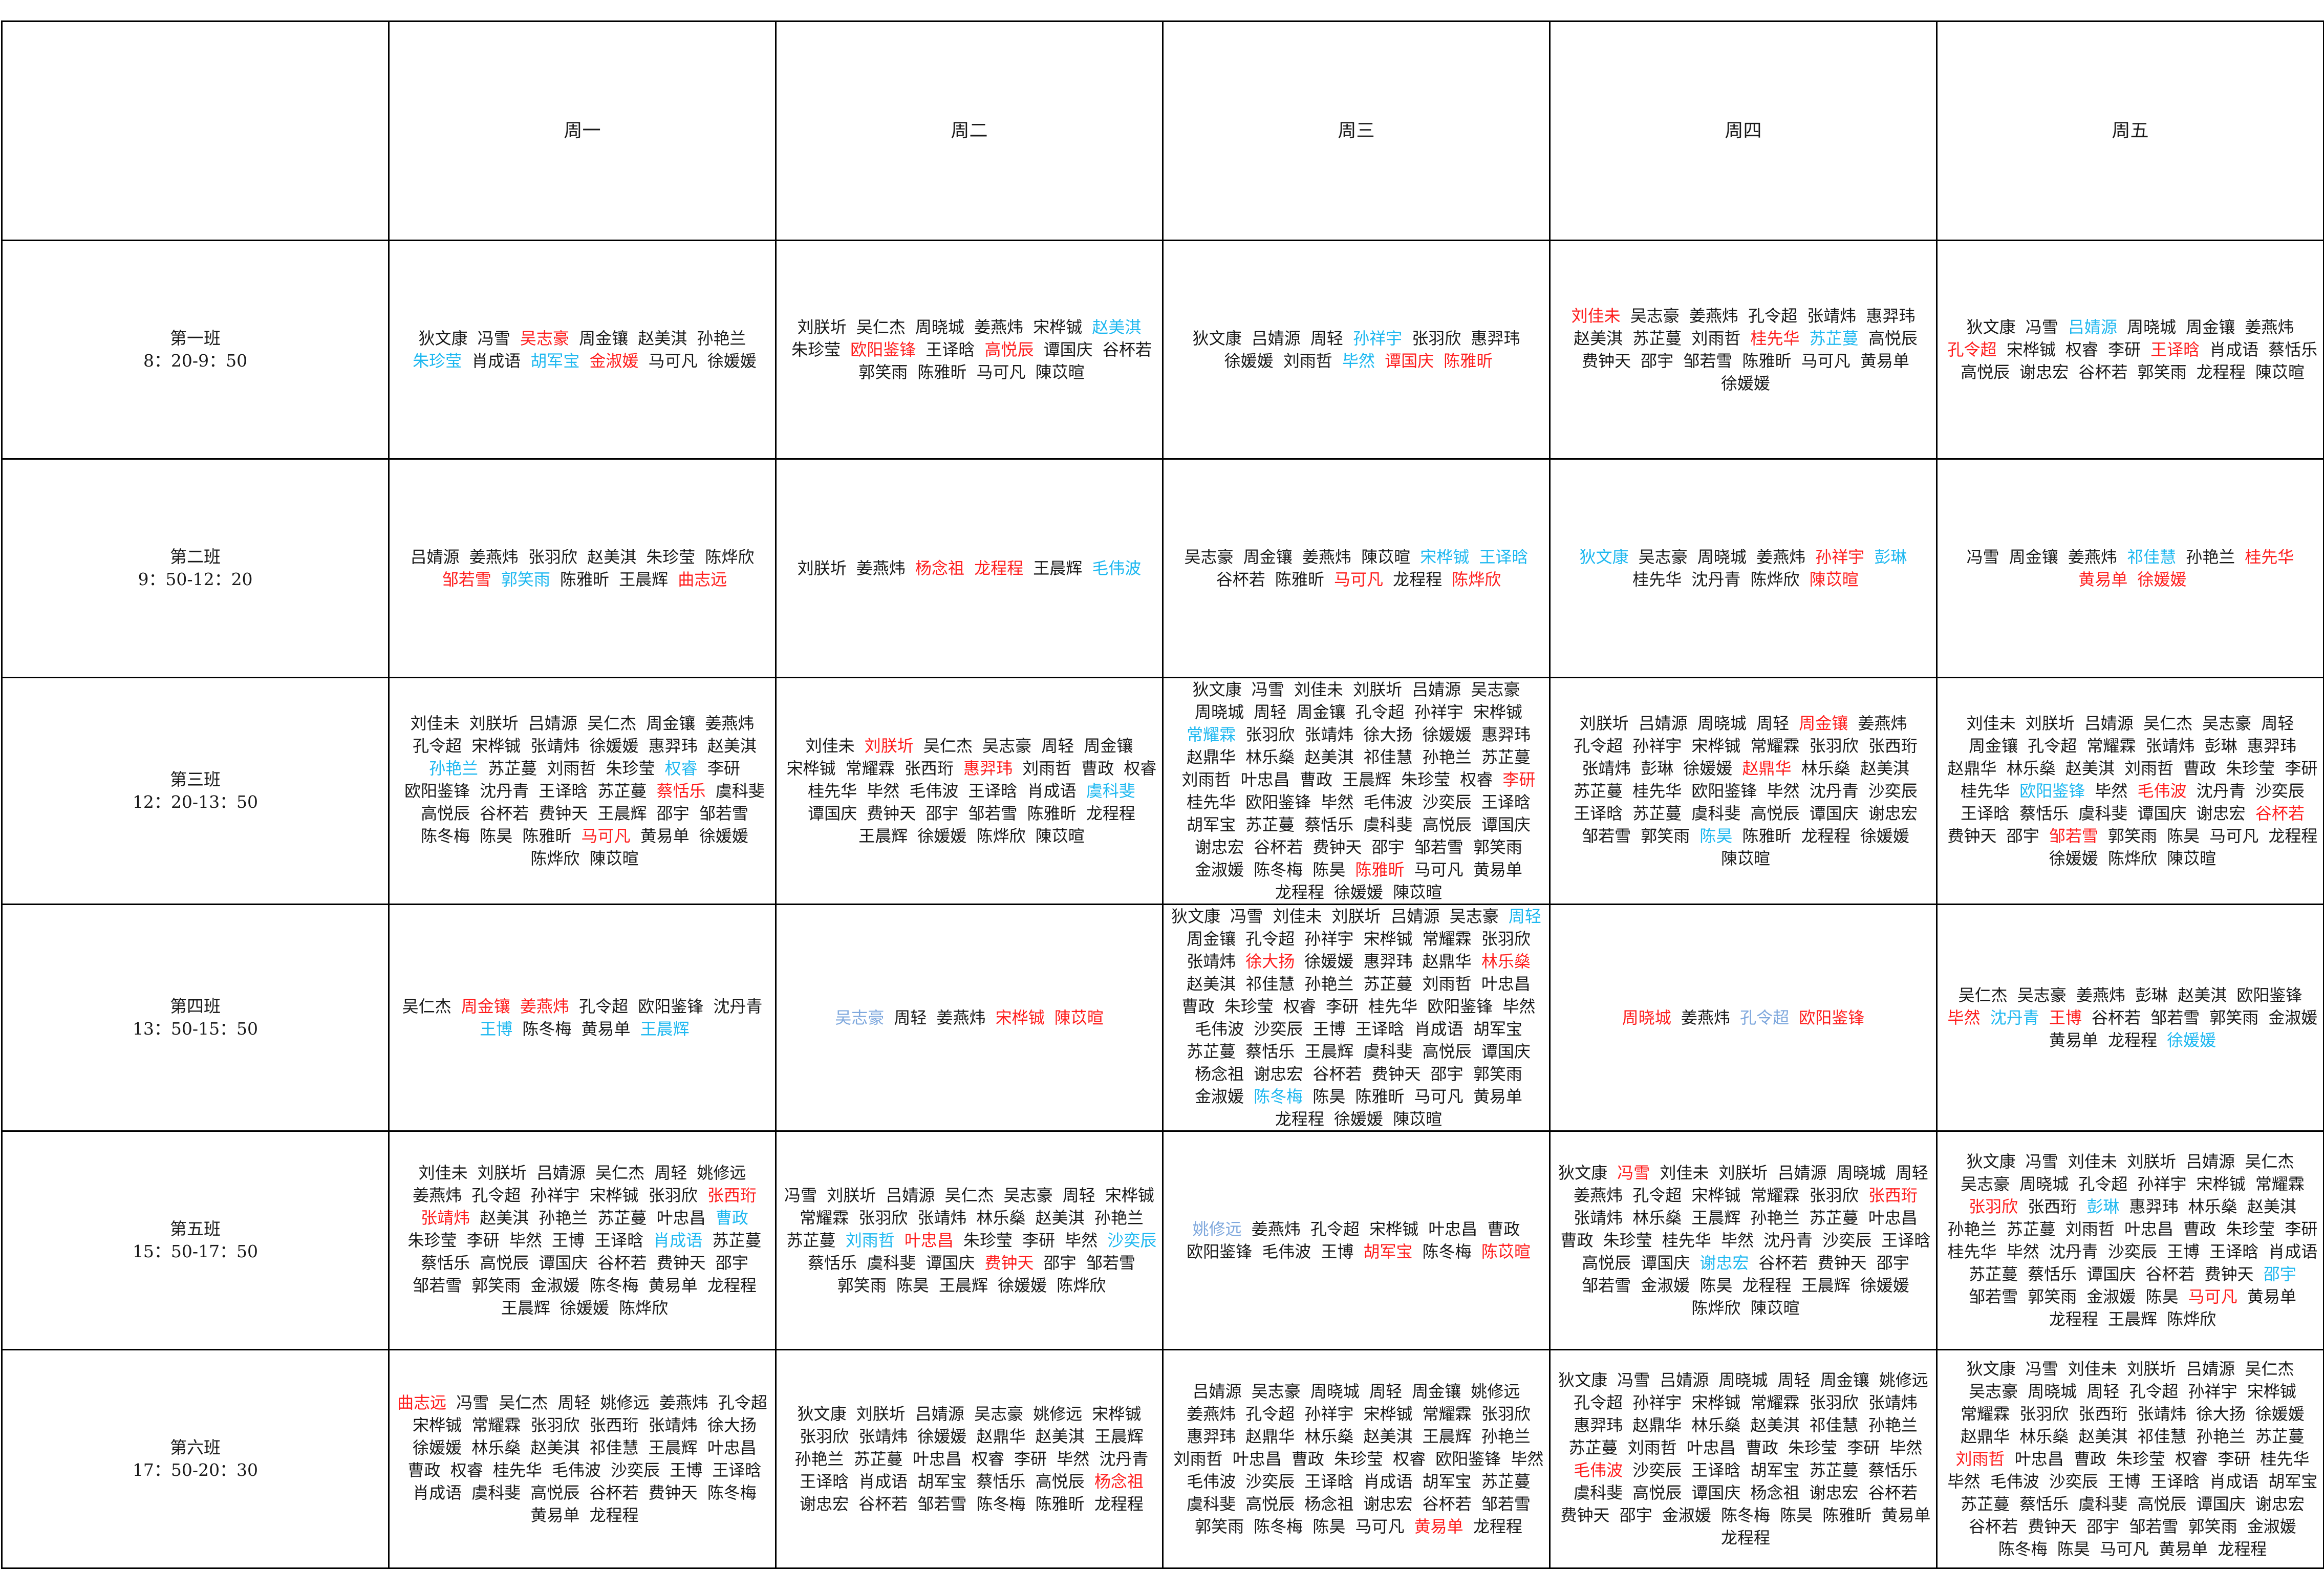 This screenshot has height=1569, width=2324. What do you see at coordinates (721, 339) in the screenshot?
I see `staff-name: 孙艳兰` at bounding box center [721, 339].